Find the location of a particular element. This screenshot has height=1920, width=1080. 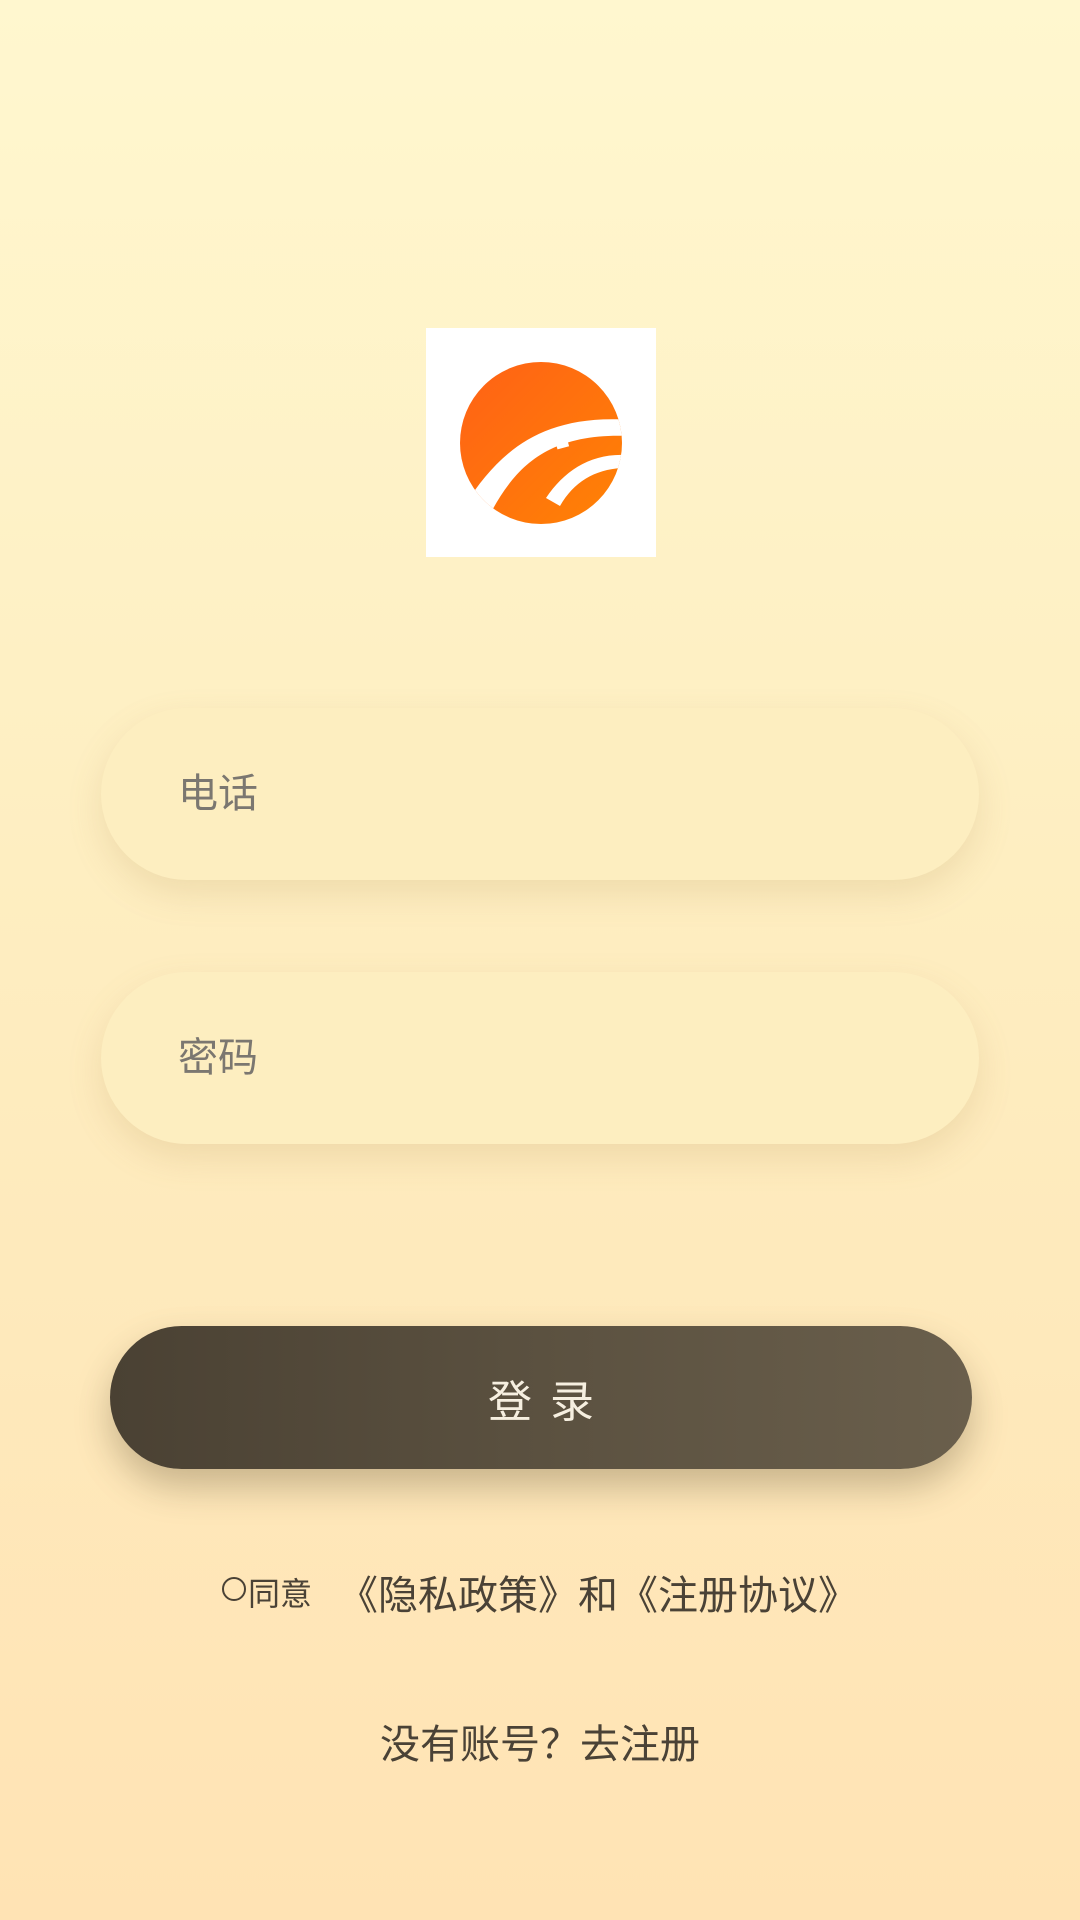

brand-logo-icon is located at coordinates (541, 443).